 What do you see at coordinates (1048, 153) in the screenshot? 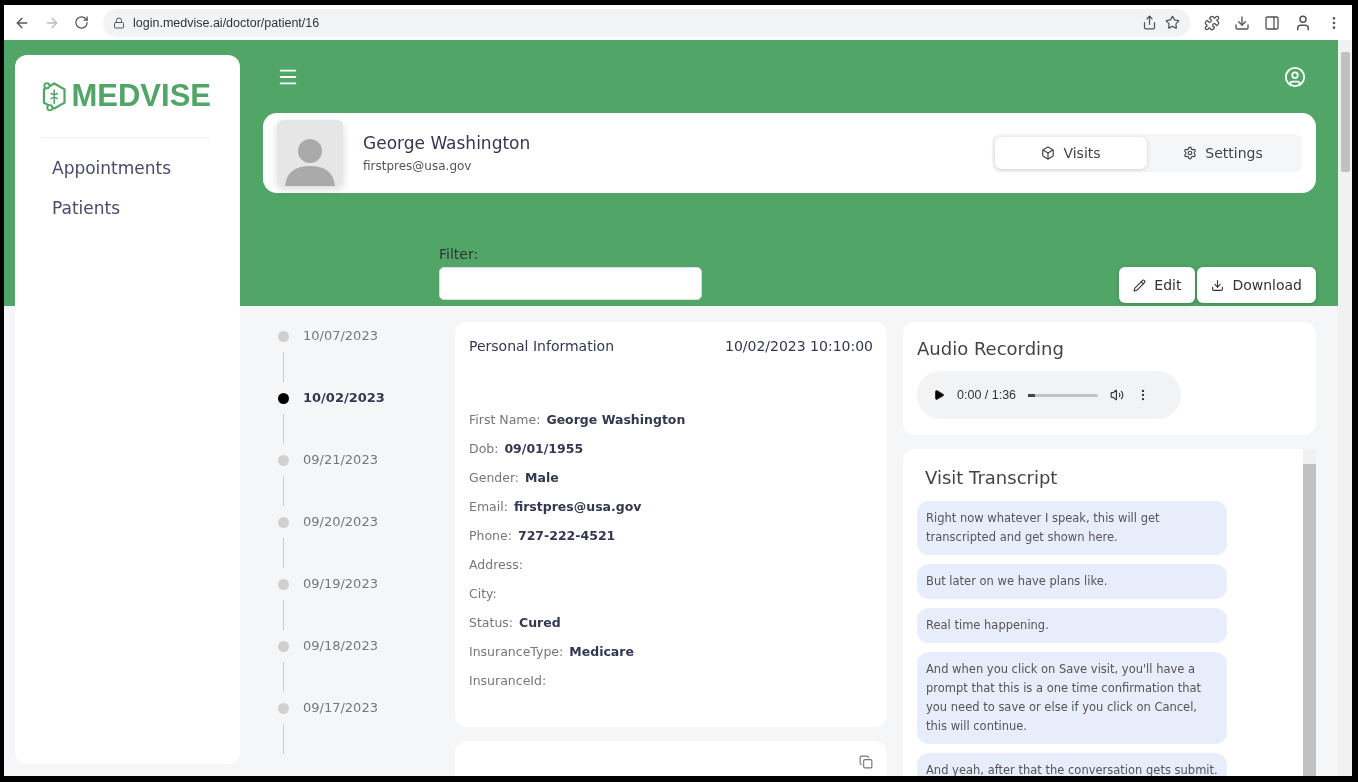
I see `cube-icon` at bounding box center [1048, 153].